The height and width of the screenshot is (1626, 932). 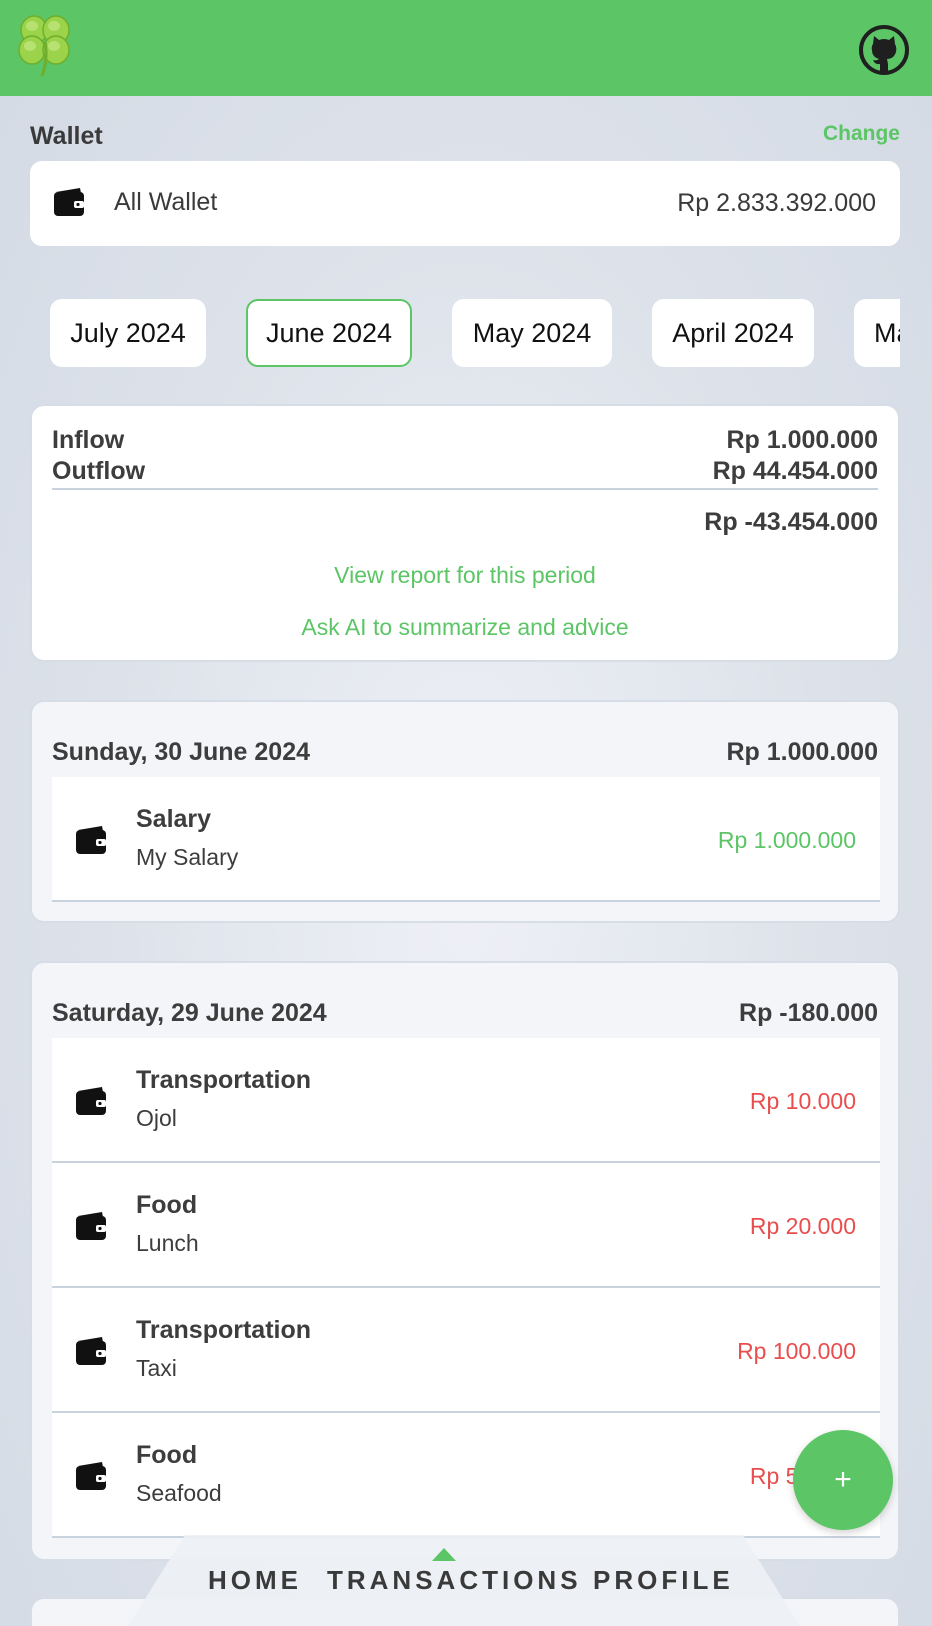 I want to click on wallet-balance: Rp 2.833.392.000, so click(x=776, y=203).